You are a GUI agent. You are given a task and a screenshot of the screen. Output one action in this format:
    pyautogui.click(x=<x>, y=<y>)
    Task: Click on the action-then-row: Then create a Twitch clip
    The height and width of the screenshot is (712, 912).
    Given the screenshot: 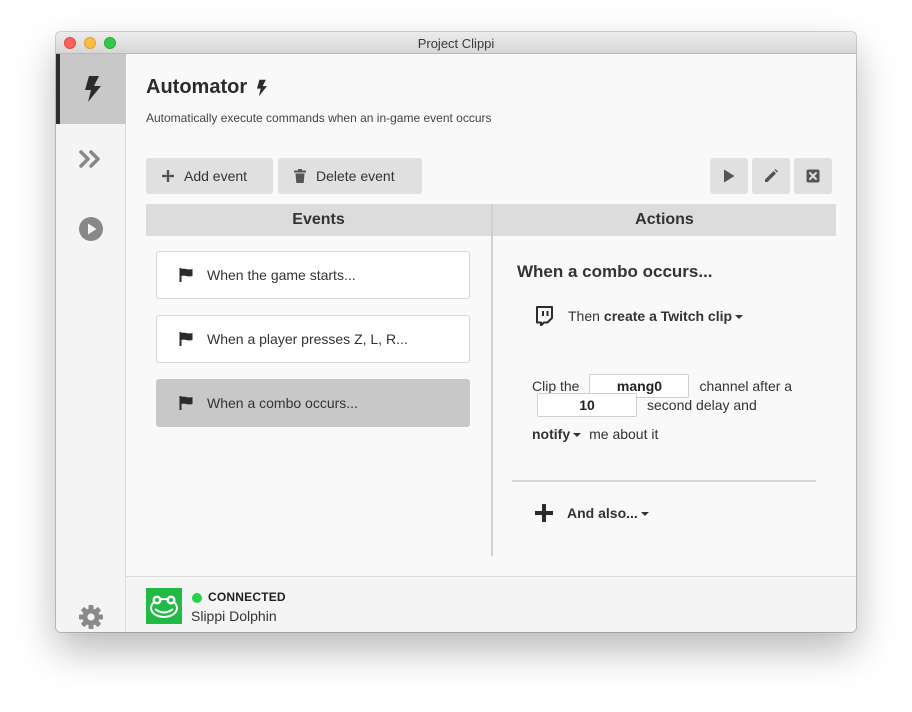 What is the action you would take?
    pyautogui.click(x=639, y=316)
    